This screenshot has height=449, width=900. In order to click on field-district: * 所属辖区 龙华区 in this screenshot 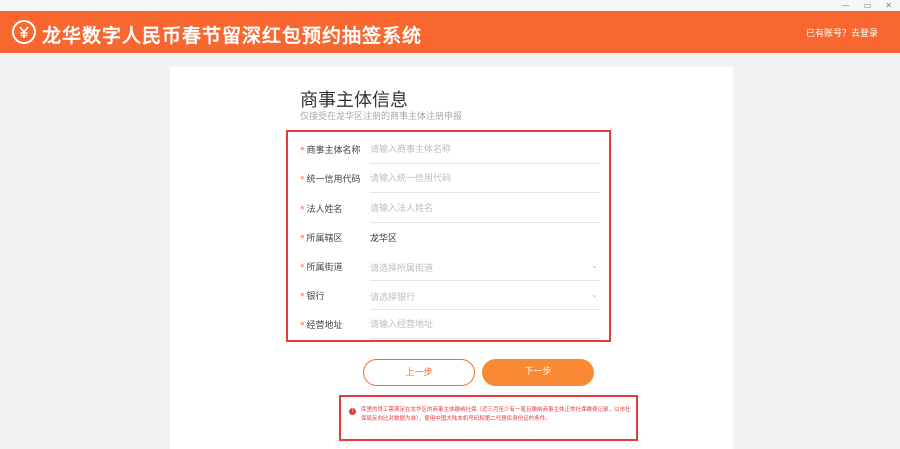, I will do `click(450, 238)`.